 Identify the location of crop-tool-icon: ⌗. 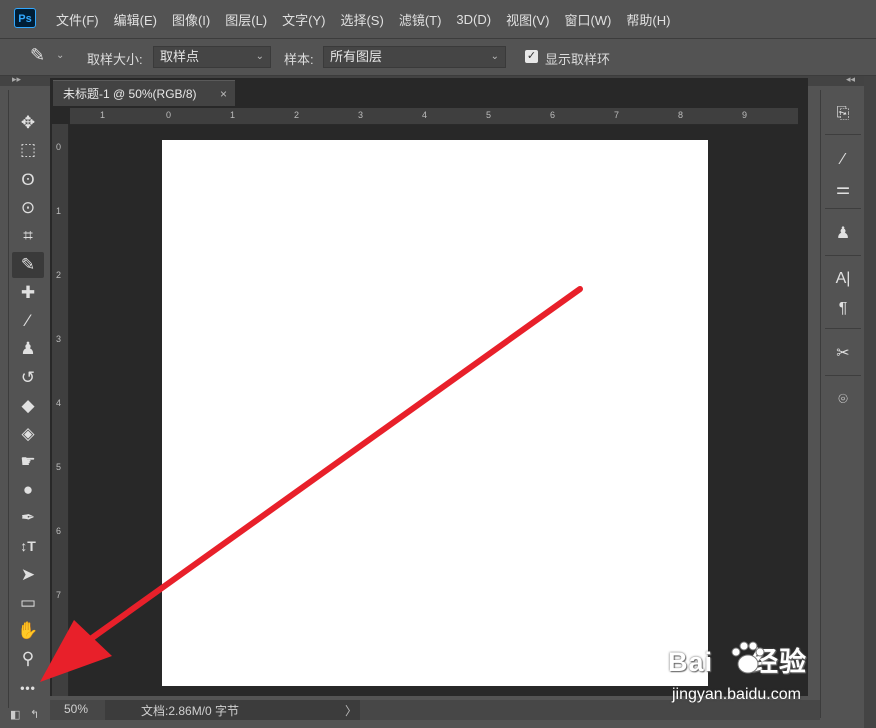
(28, 236).